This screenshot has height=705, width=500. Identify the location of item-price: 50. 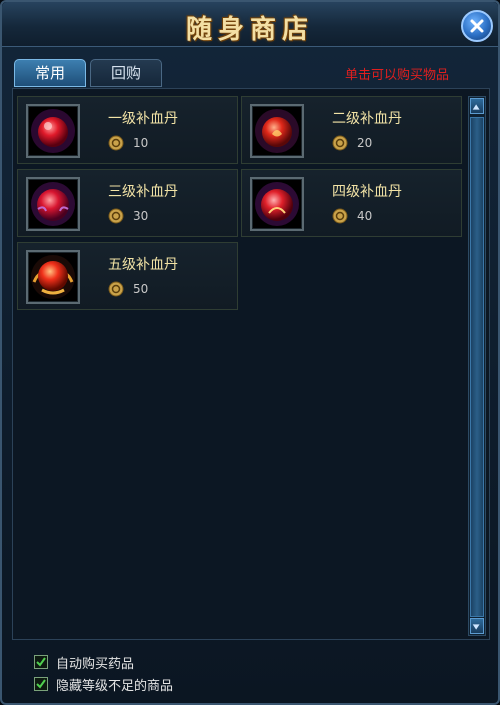
(141, 289).